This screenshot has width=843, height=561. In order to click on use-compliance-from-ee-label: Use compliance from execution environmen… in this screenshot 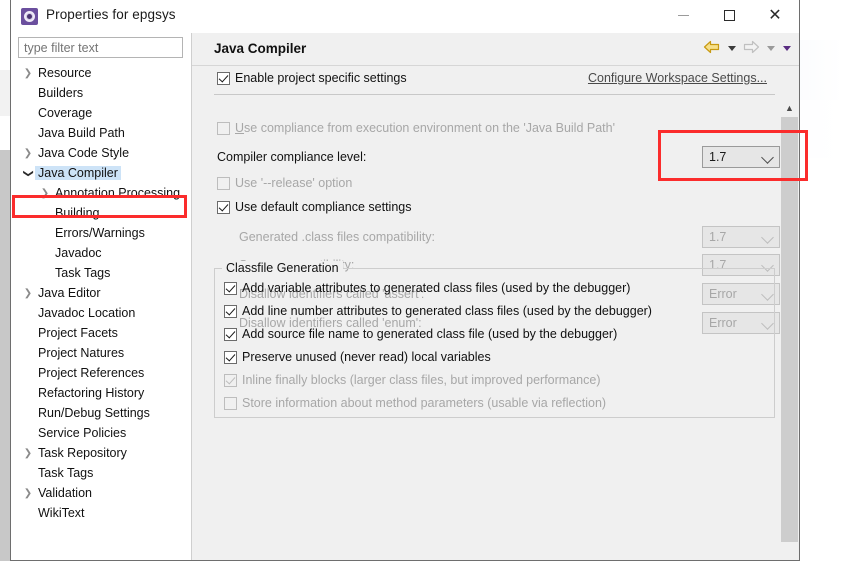, I will do `click(425, 128)`.